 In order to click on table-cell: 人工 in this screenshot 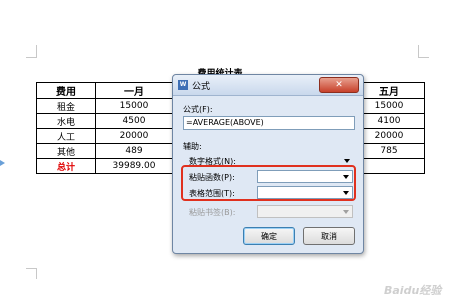, I will do `click(66, 136)`.